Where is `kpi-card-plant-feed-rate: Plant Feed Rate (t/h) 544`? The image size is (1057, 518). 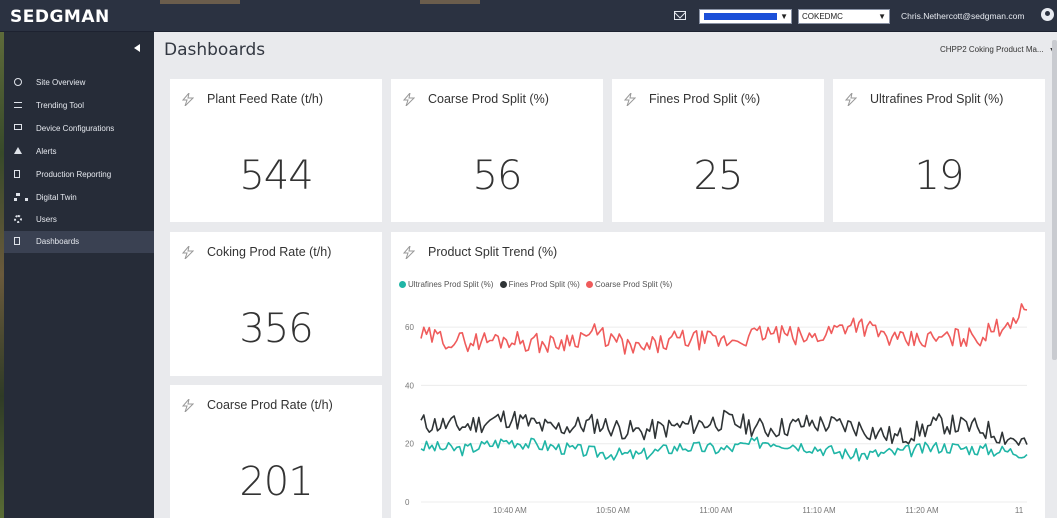
kpi-card-plant-feed-rate: Plant Feed Rate (t/h) 544 is located at coordinates (276, 150).